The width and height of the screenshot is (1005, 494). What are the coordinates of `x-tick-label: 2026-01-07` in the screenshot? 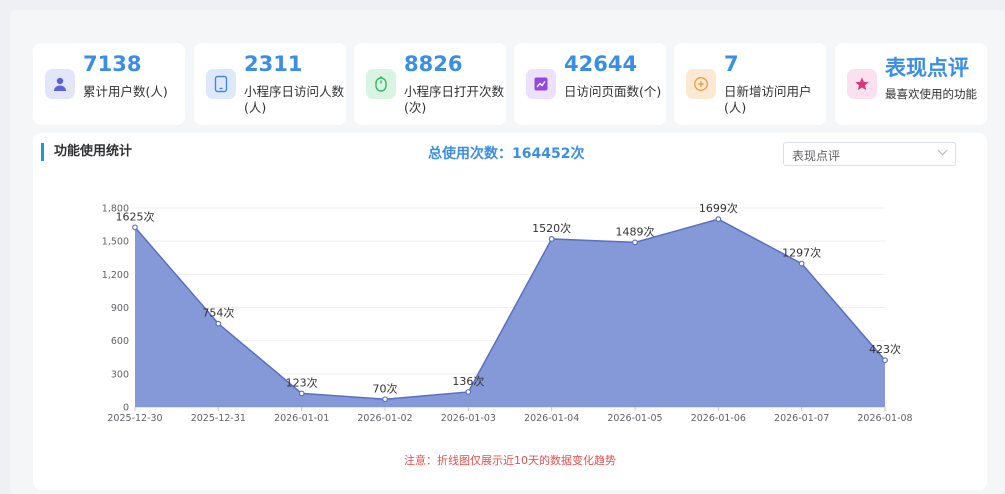 It's located at (801, 418).